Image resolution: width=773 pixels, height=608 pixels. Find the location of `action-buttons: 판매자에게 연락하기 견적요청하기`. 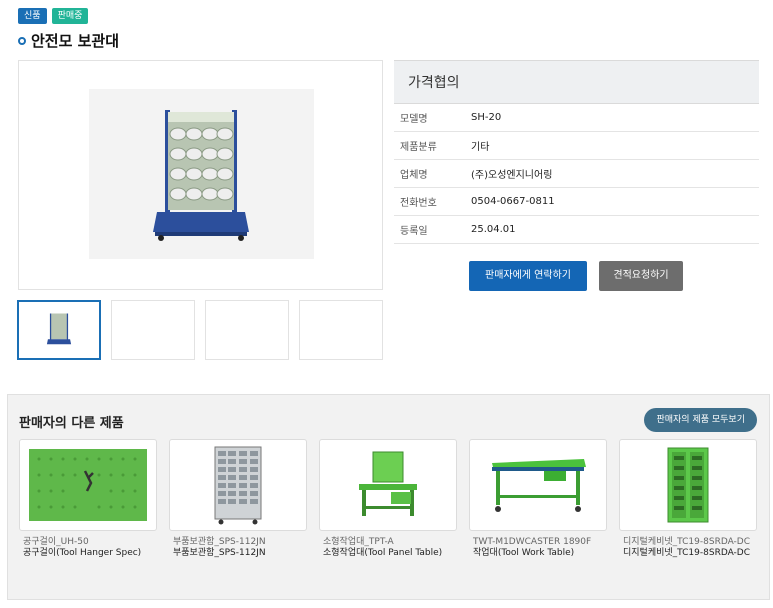

action-buttons: 판매자에게 연락하기 견적요청하기 is located at coordinates (576, 276).